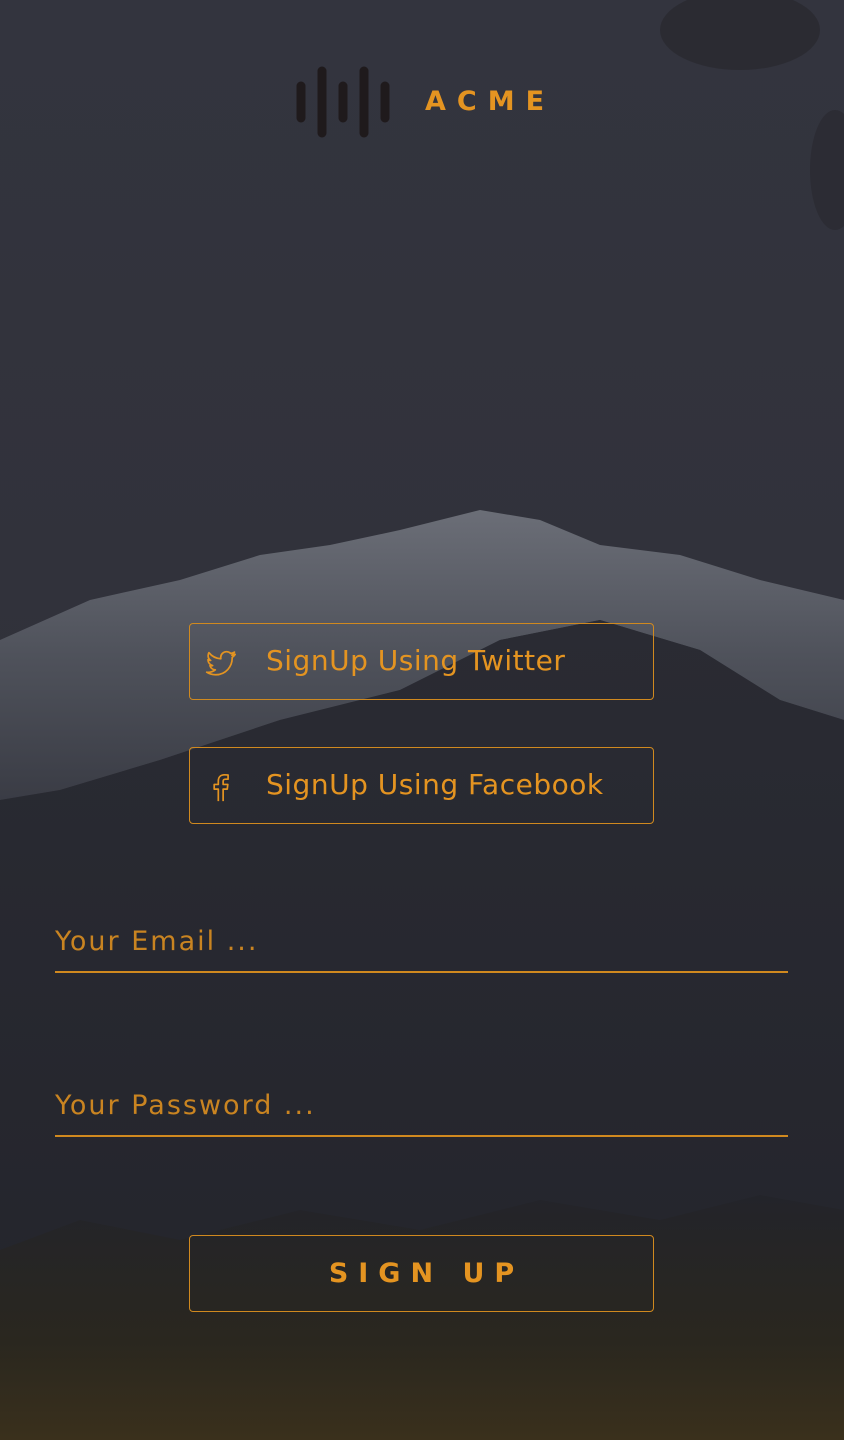  I want to click on signup-submit-button: SIGN UP, so click(421, 1273).